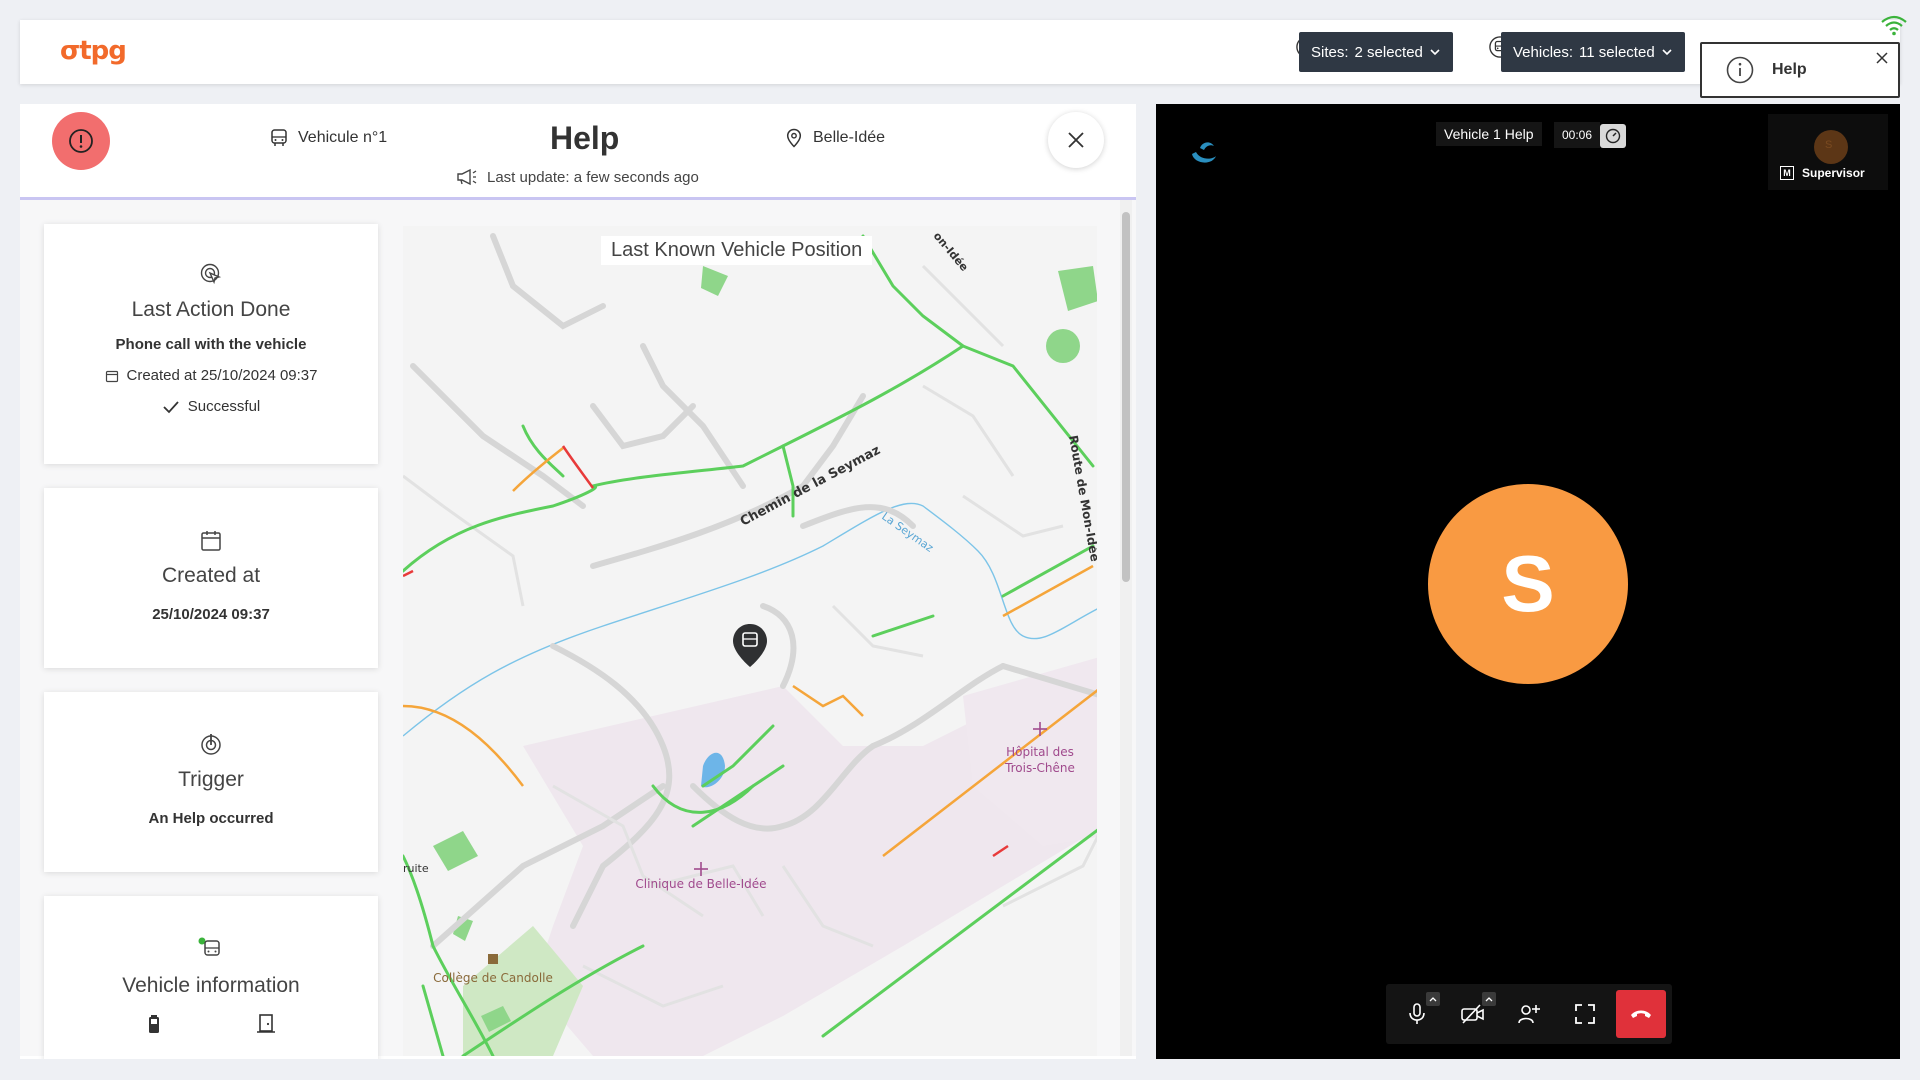 This screenshot has width=1920, height=1080. I want to click on trigger-icon, so click(211, 744).